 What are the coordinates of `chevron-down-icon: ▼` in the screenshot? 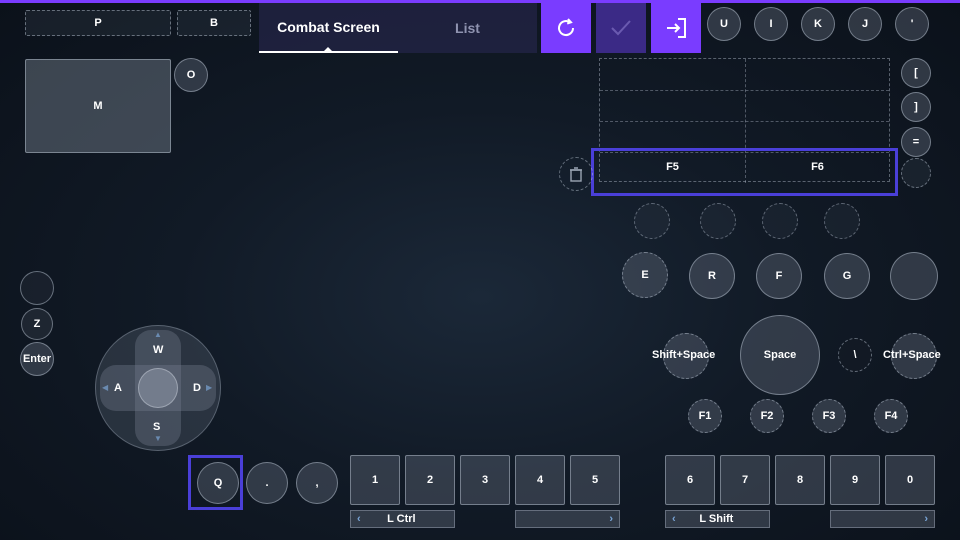 It's located at (158, 438).